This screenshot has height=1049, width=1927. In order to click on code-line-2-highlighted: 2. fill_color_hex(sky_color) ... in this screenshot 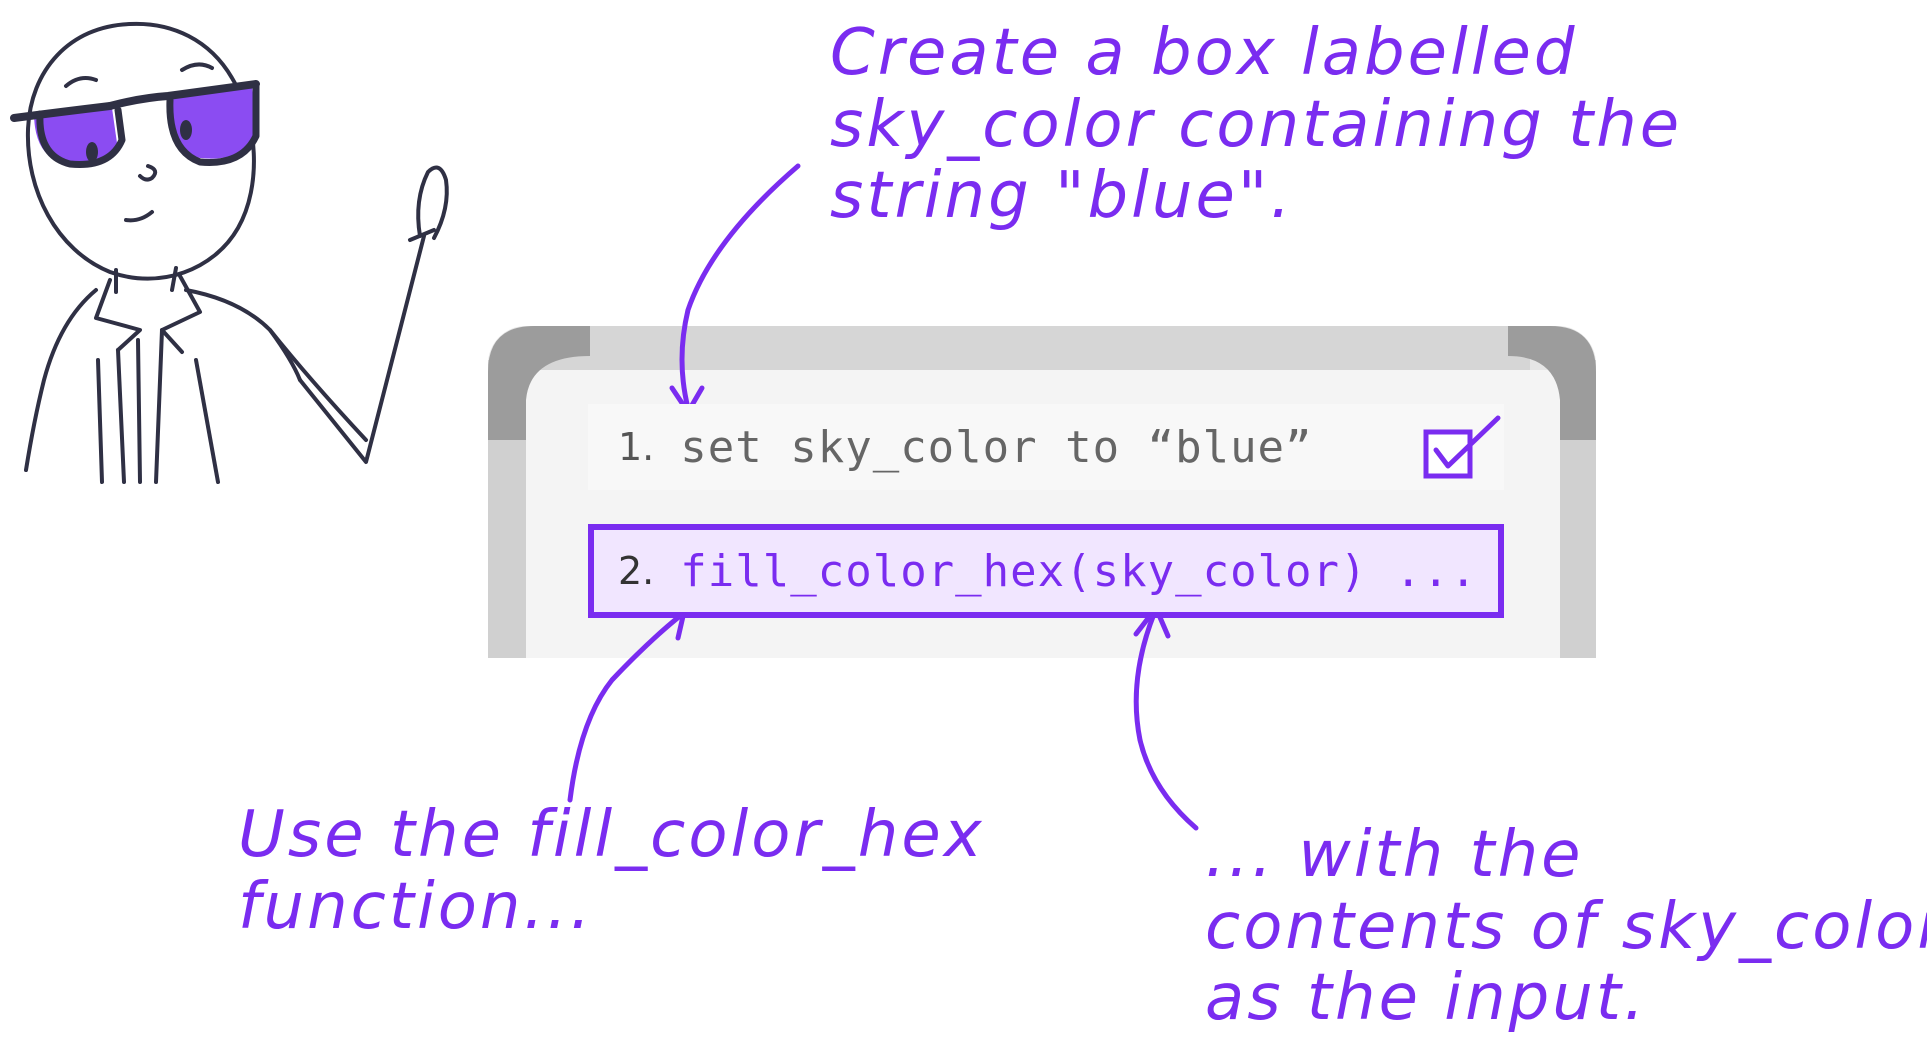, I will do `click(1046, 571)`.